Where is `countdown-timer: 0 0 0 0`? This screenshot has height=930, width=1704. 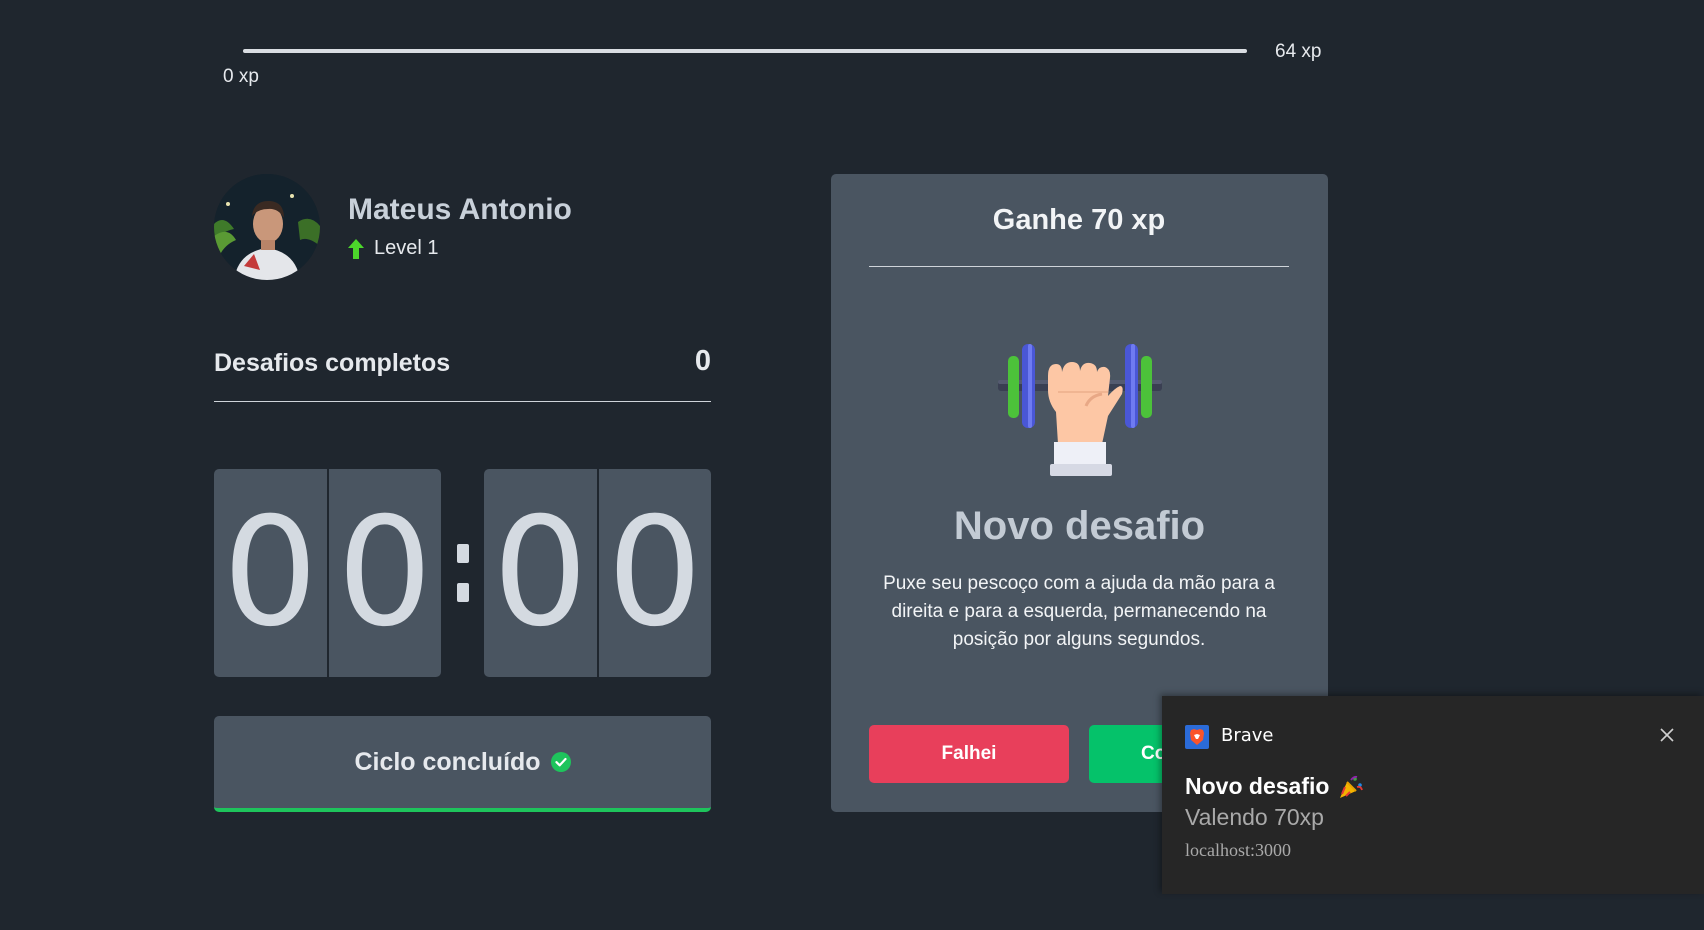
countdown-timer: 0 0 0 0 is located at coordinates (462, 573).